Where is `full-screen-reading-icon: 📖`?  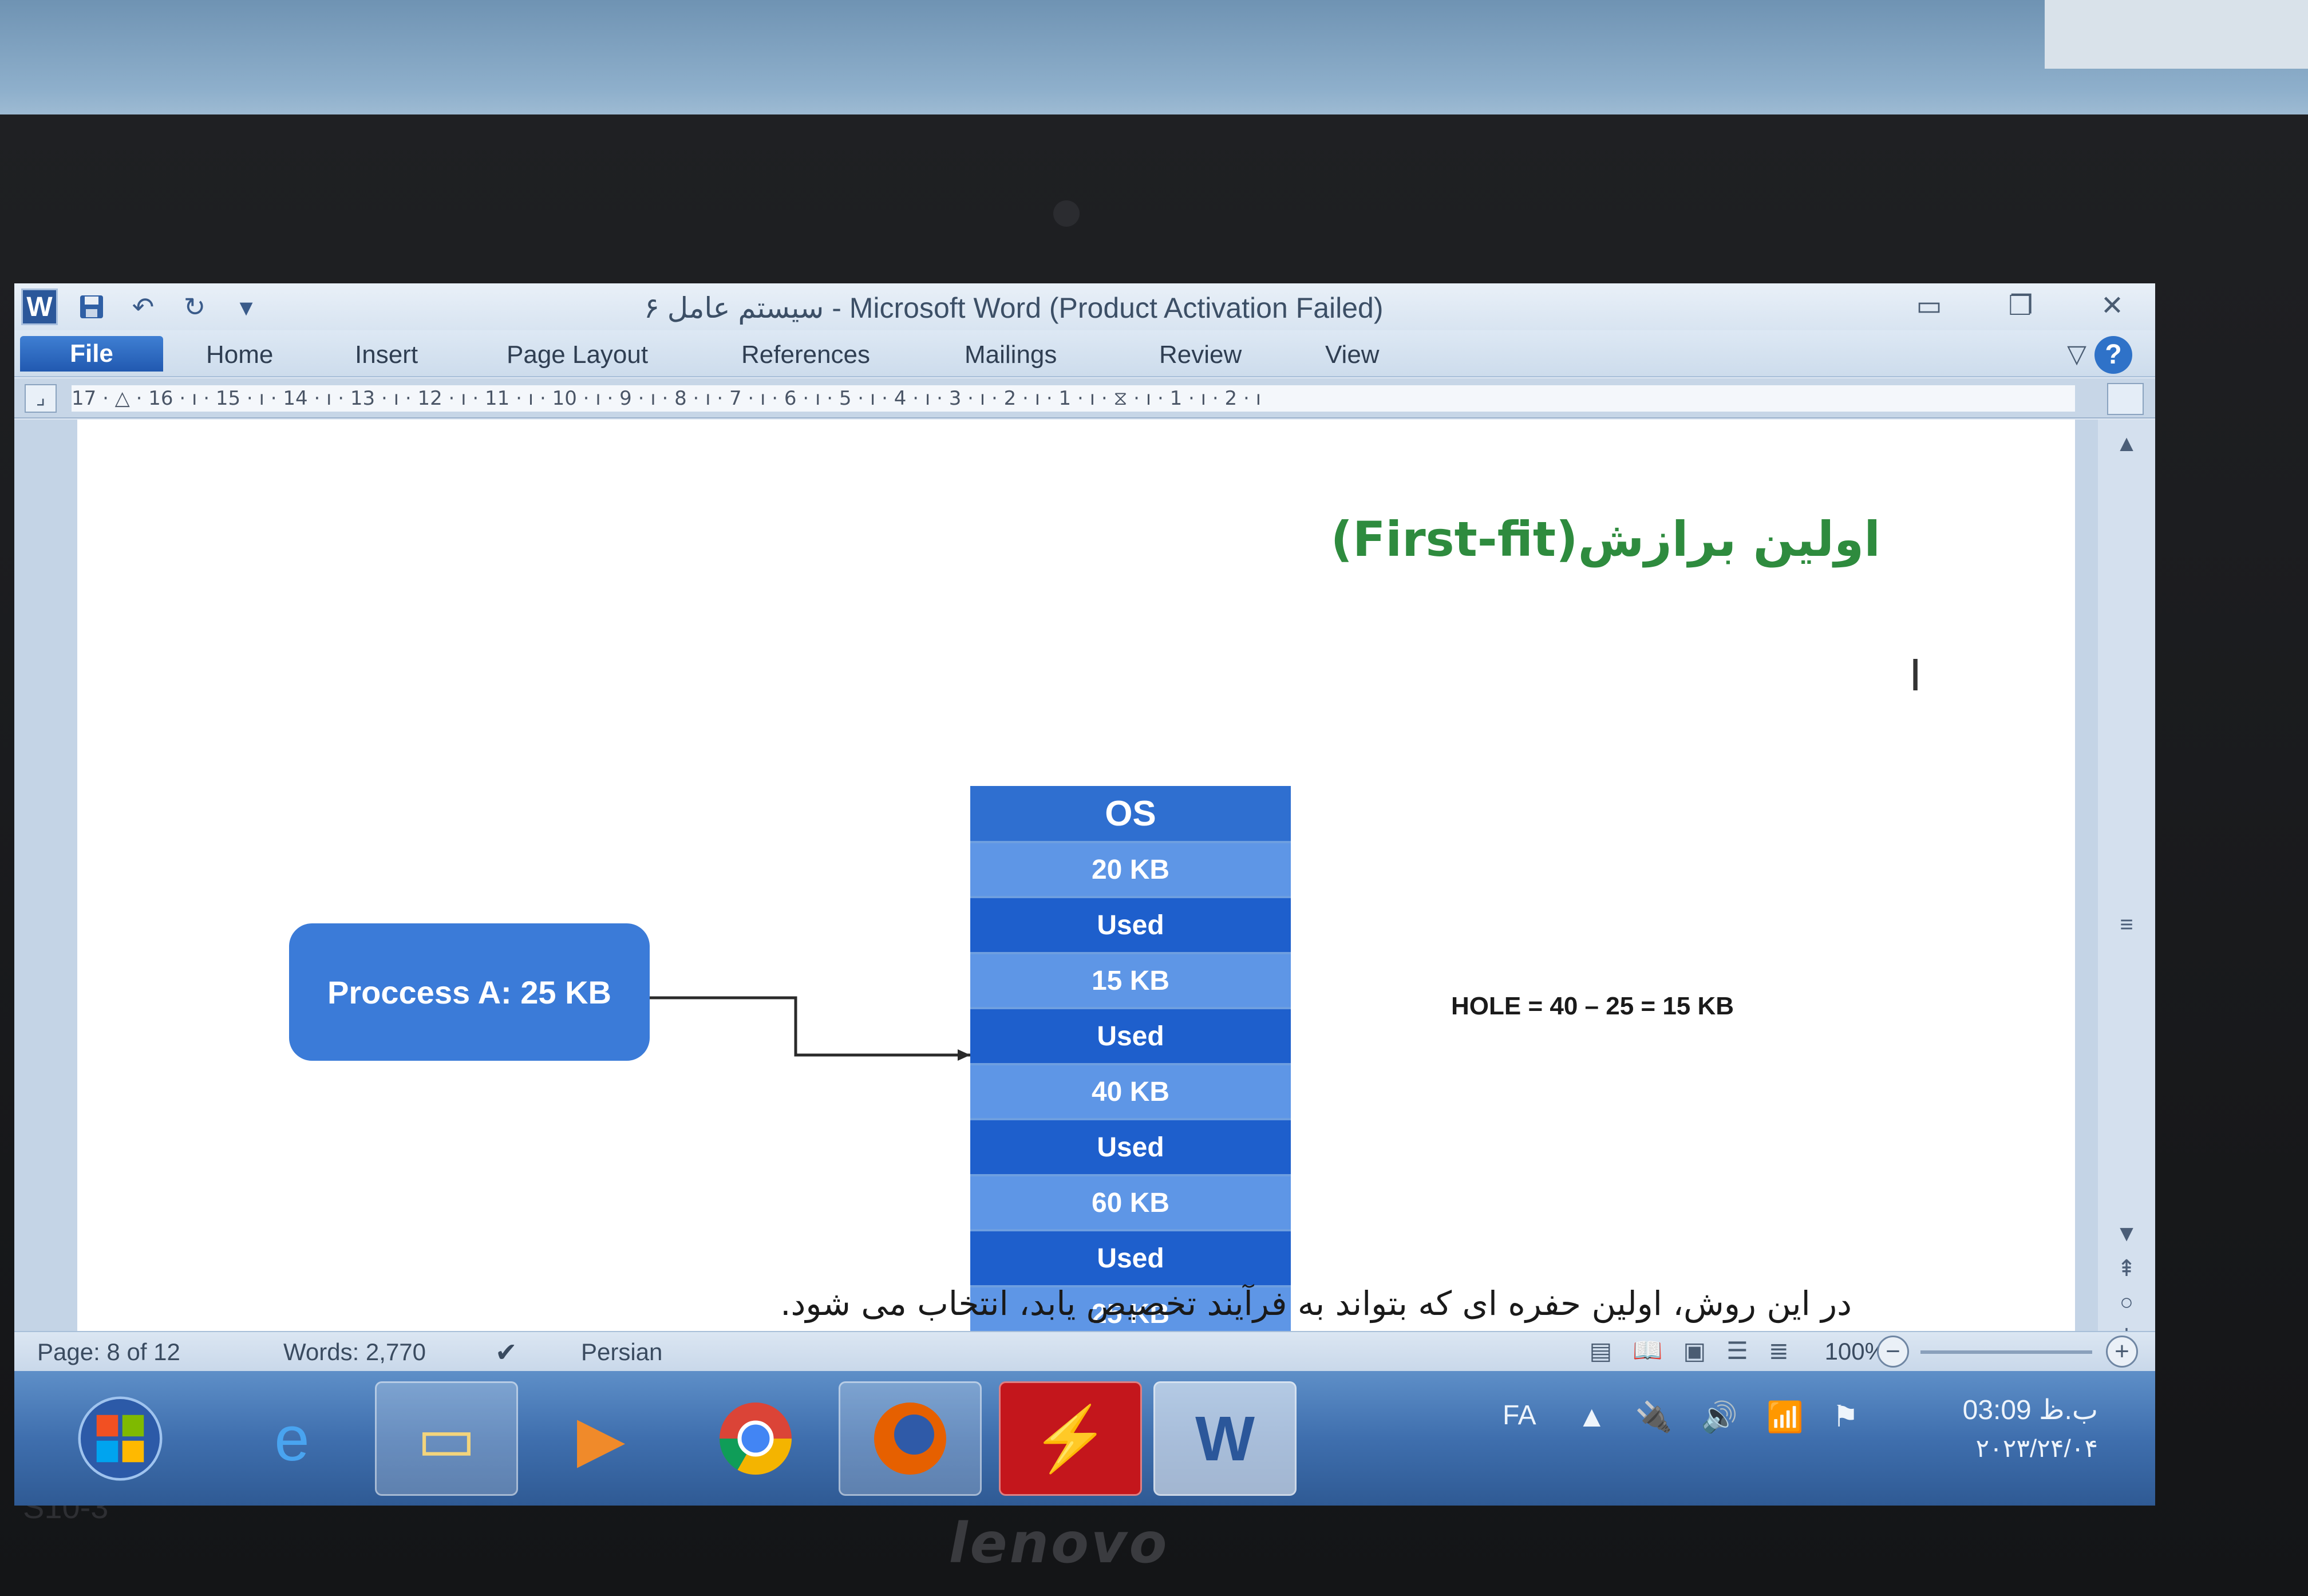 full-screen-reading-icon: 📖 is located at coordinates (1647, 1351).